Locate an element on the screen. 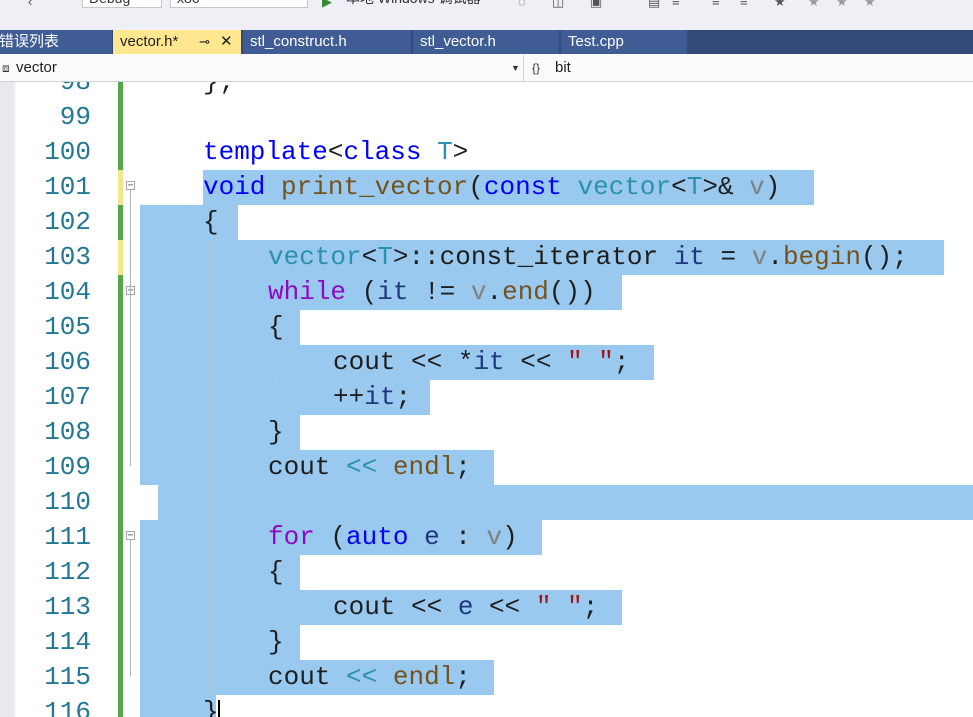 This screenshot has width=973, height=717. code-token: . is located at coordinates (775, 257).